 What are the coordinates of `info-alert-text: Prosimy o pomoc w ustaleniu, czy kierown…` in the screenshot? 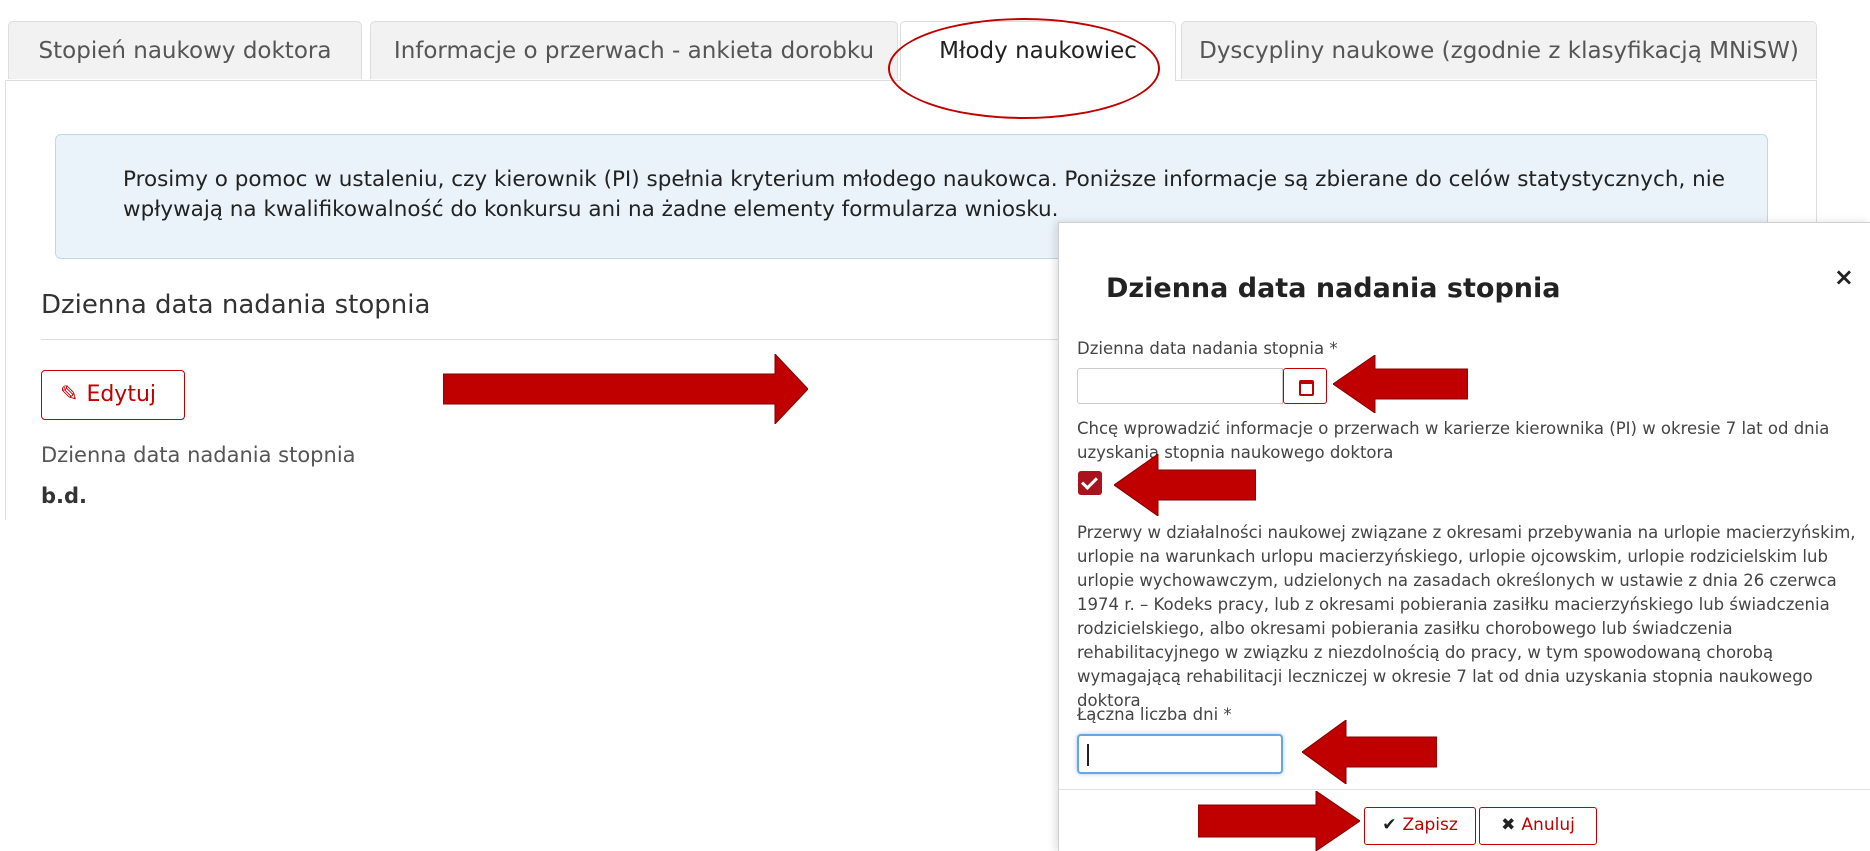 It's located at (924, 194).